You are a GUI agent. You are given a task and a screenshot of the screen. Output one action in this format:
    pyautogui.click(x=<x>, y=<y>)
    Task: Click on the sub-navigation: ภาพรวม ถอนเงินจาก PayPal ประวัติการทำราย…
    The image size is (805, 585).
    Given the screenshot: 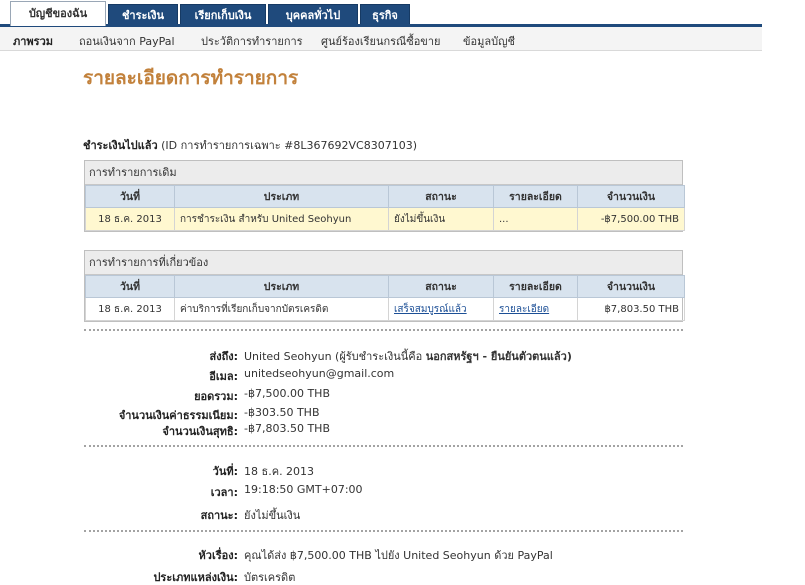 What is the action you would take?
    pyautogui.click(x=381, y=39)
    